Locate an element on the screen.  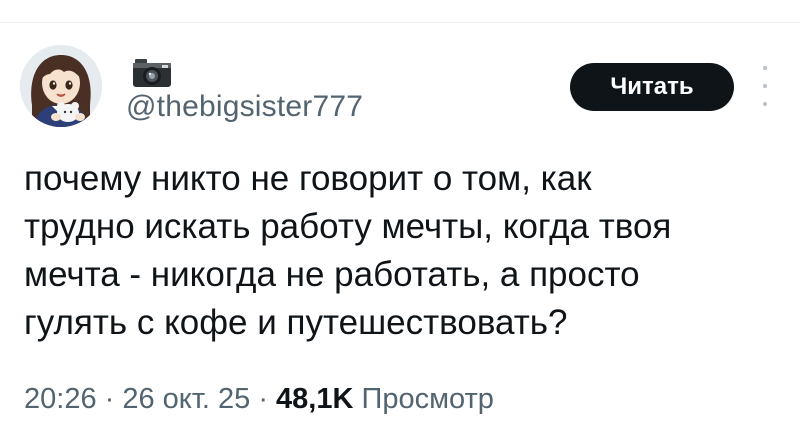
avatar is located at coordinates (61, 86).